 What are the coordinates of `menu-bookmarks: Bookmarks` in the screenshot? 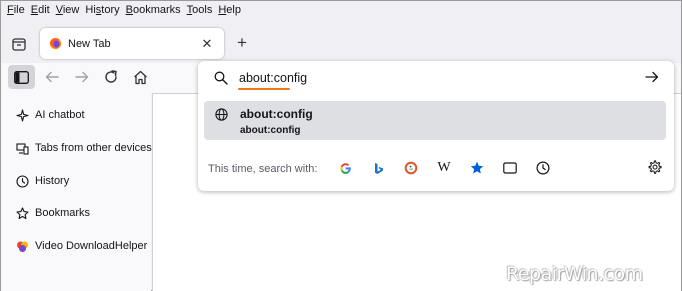 It's located at (154, 10).